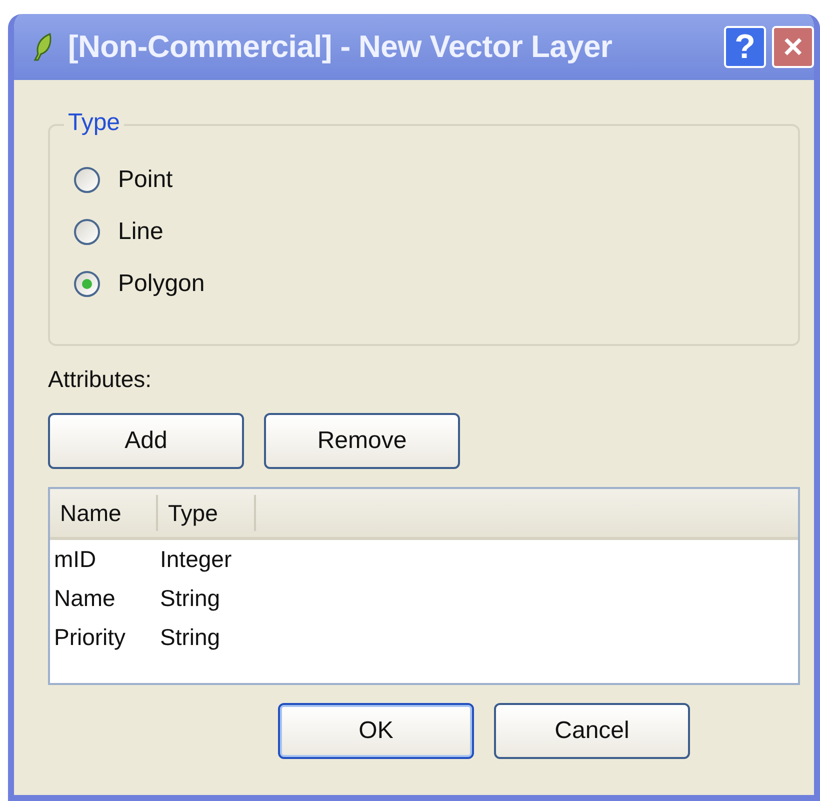 Image resolution: width=820 pixels, height=801 pixels. What do you see at coordinates (592, 731) in the screenshot?
I see `dialog-button: Cancel` at bounding box center [592, 731].